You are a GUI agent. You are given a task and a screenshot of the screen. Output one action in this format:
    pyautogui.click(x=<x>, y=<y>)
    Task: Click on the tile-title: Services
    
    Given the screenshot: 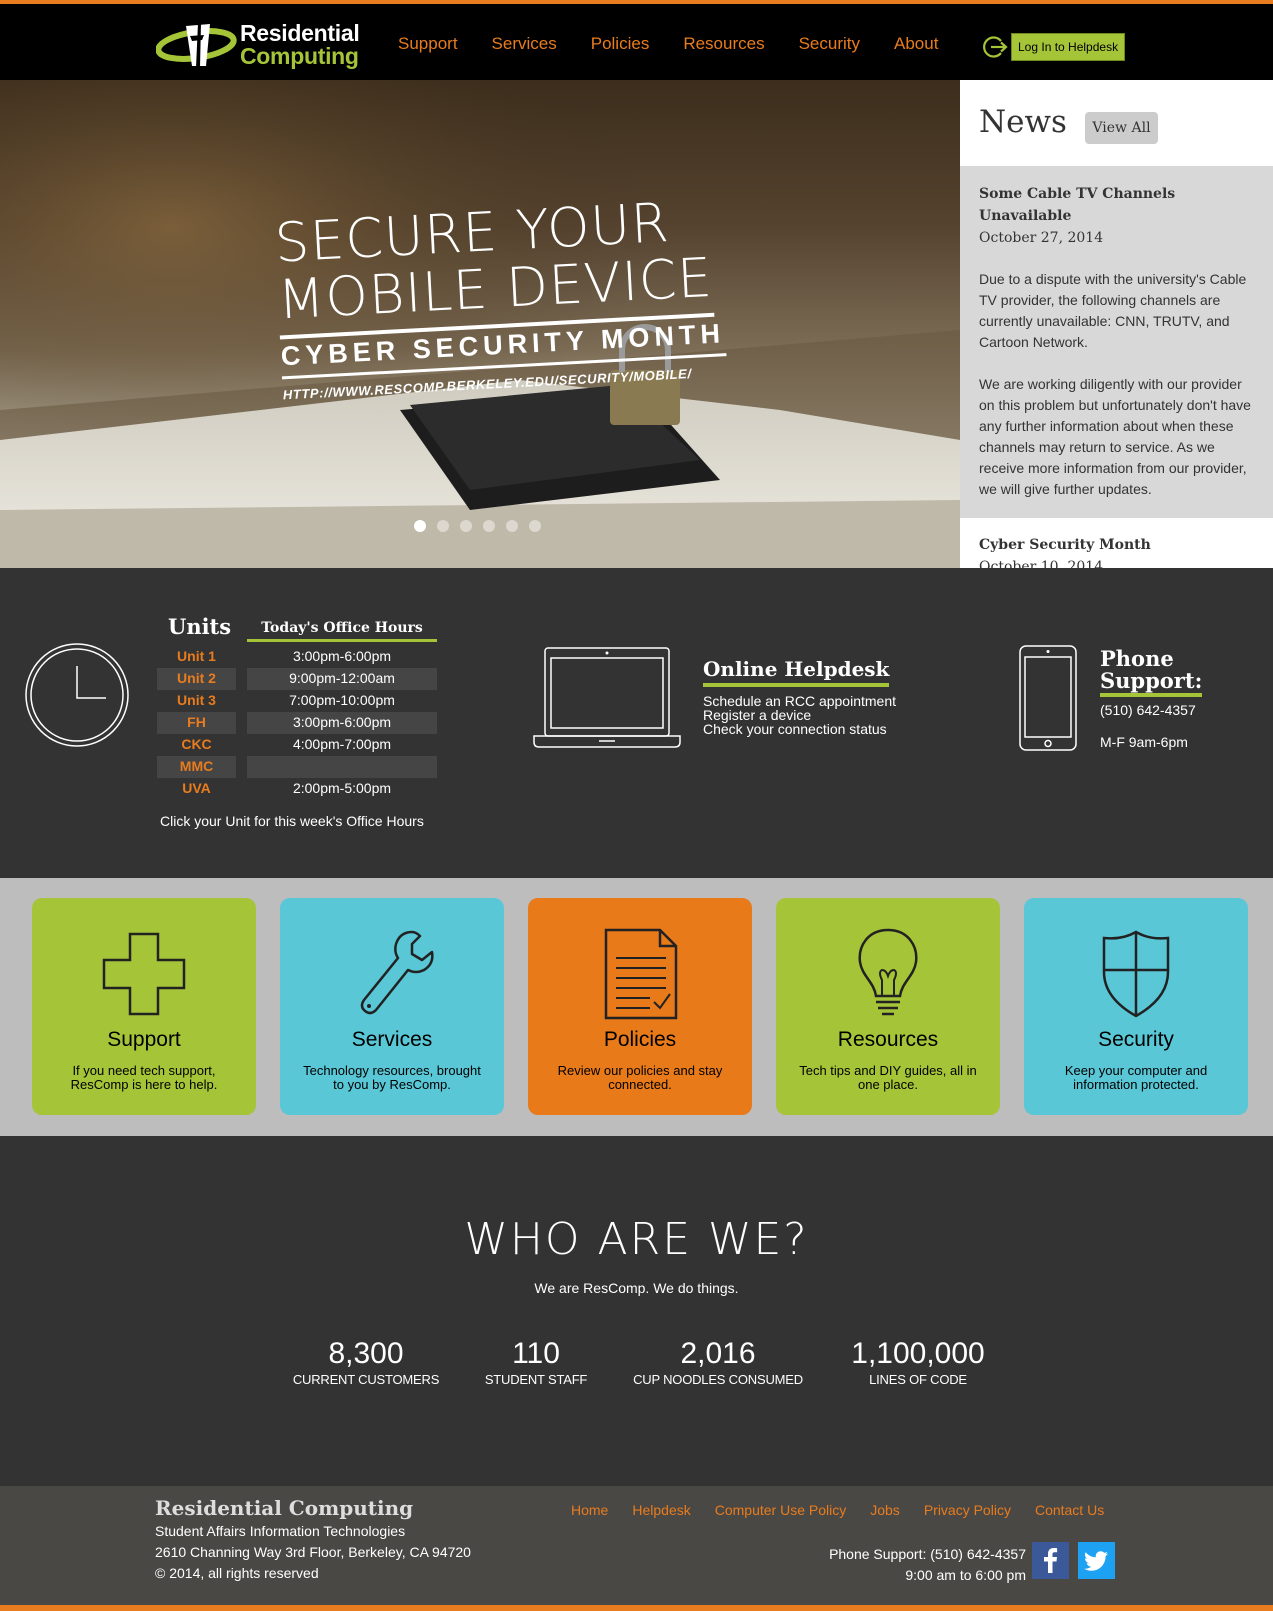 What is the action you would take?
    pyautogui.click(x=392, y=1039)
    